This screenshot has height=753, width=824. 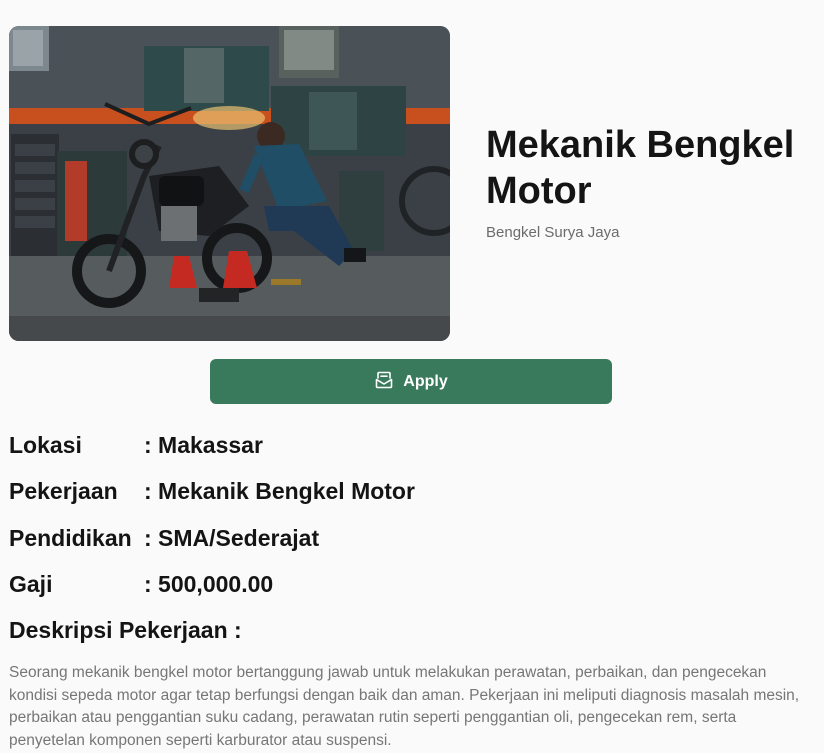 I want to click on detail-key: Gaji, so click(x=31, y=584).